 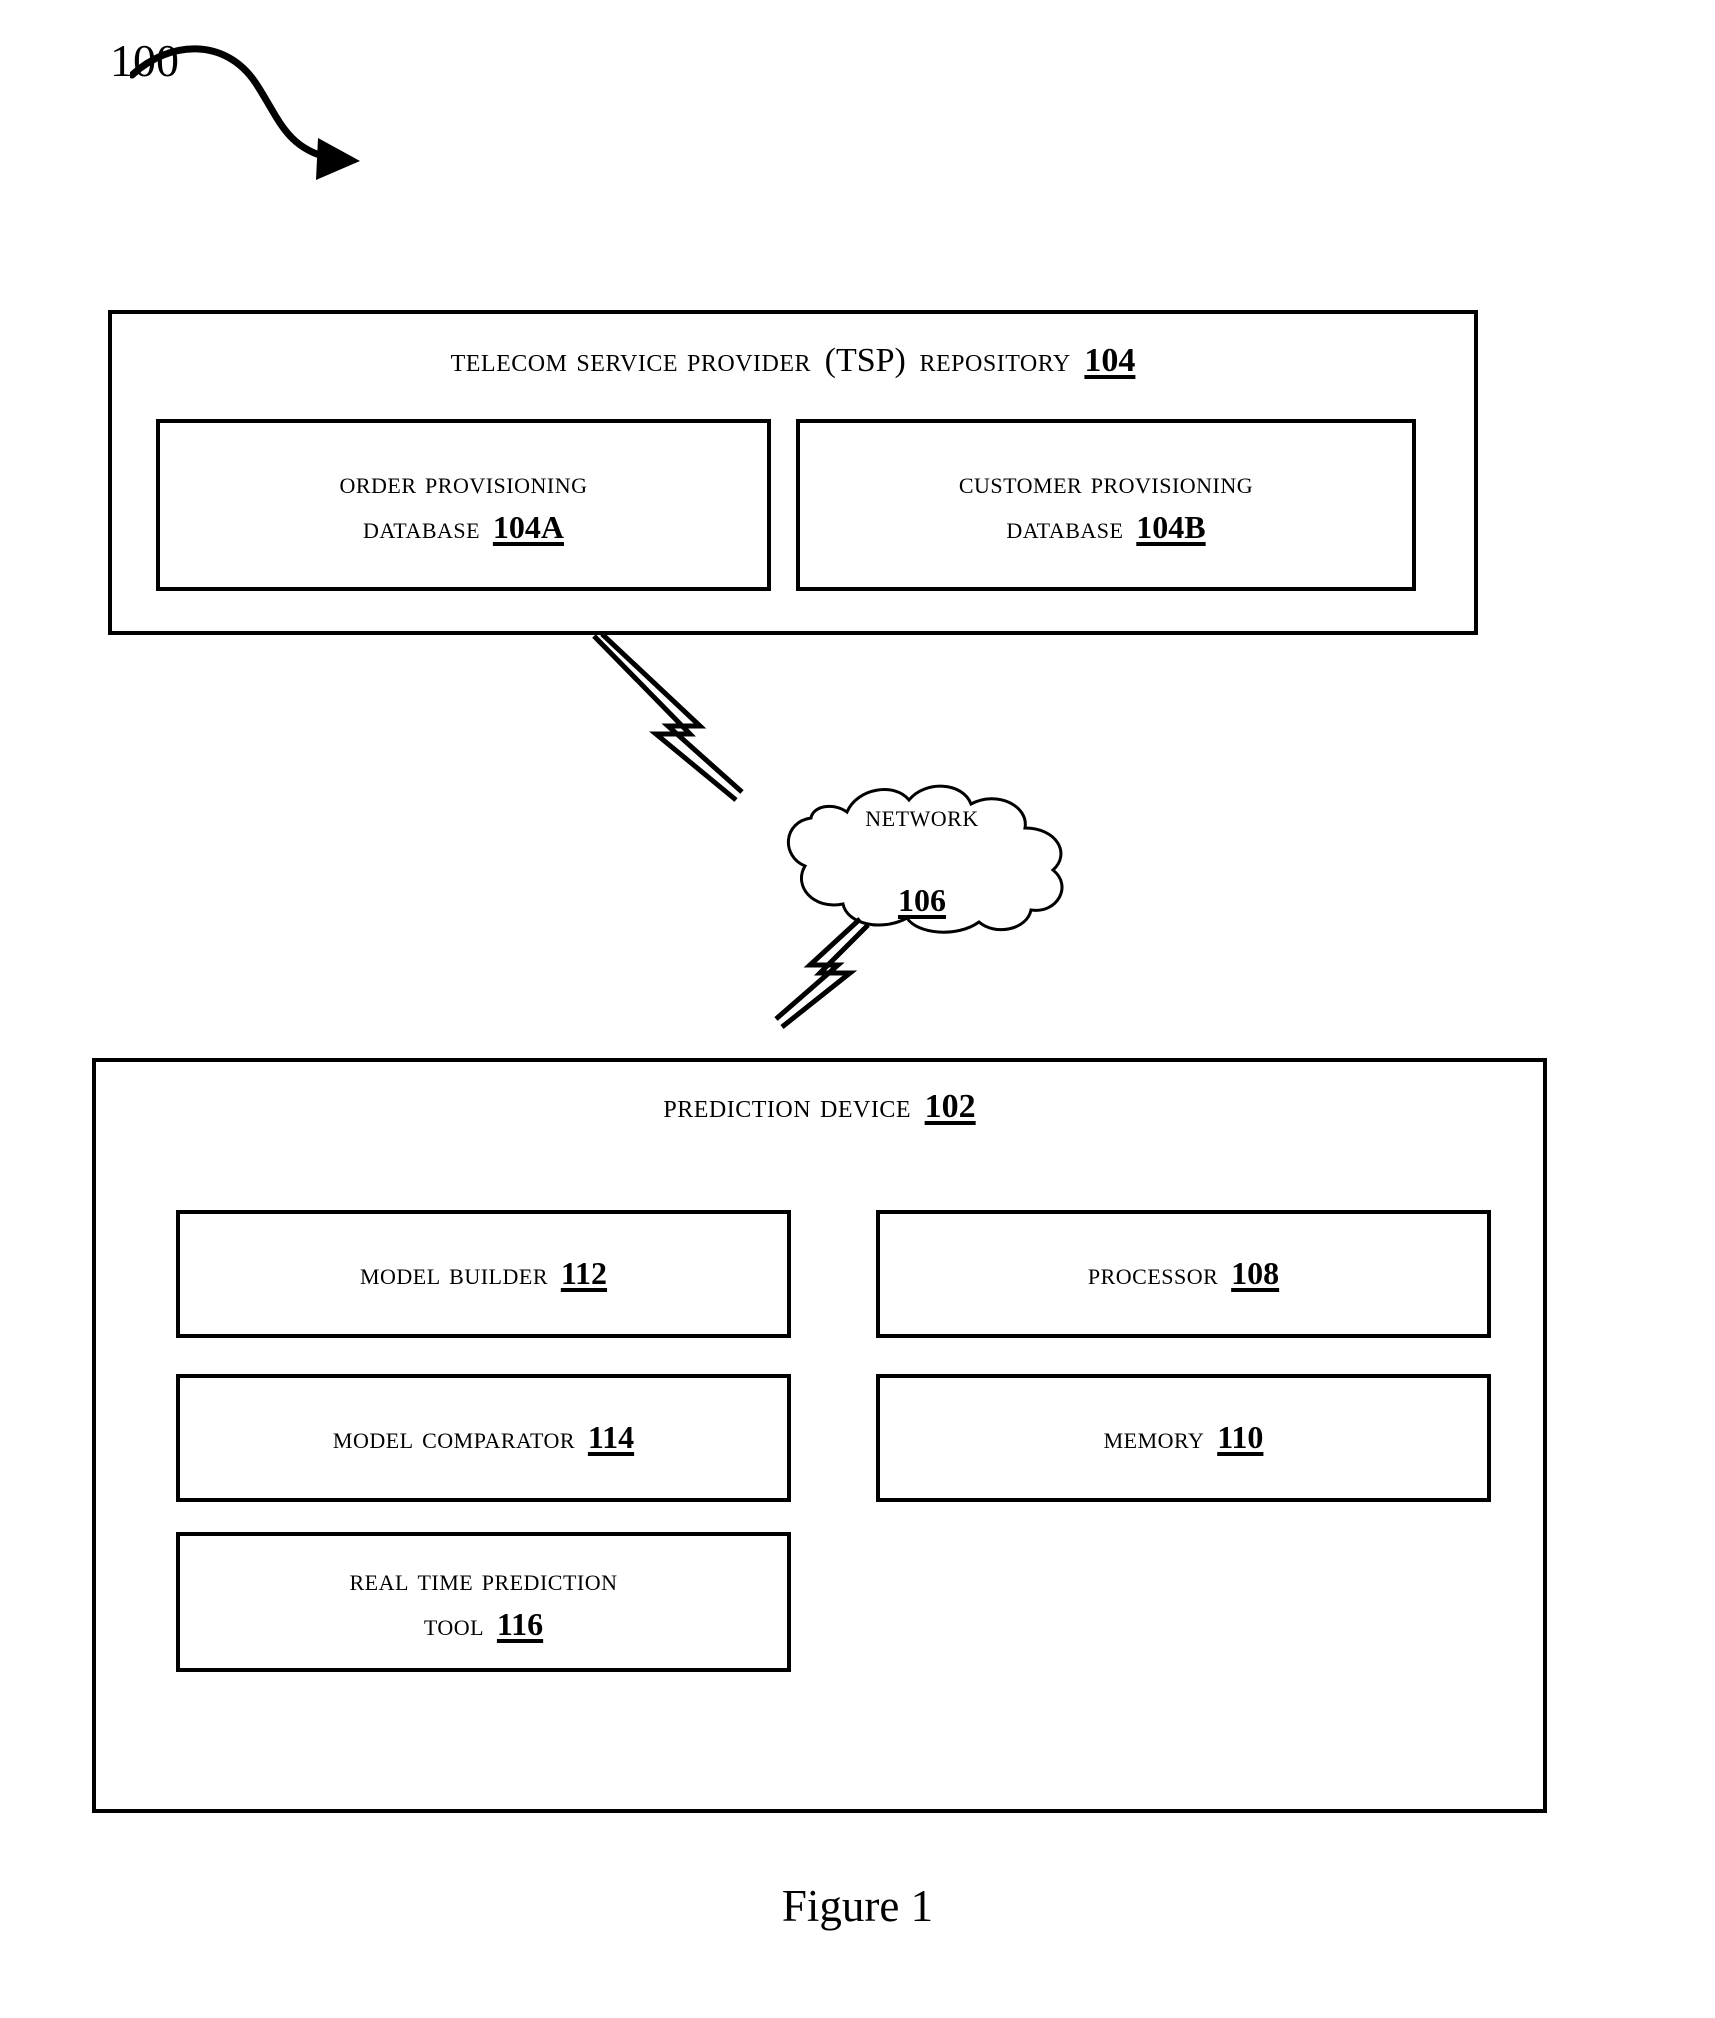 I want to click on prediction-device-title: Prediction Device 102, so click(x=819, y=1107).